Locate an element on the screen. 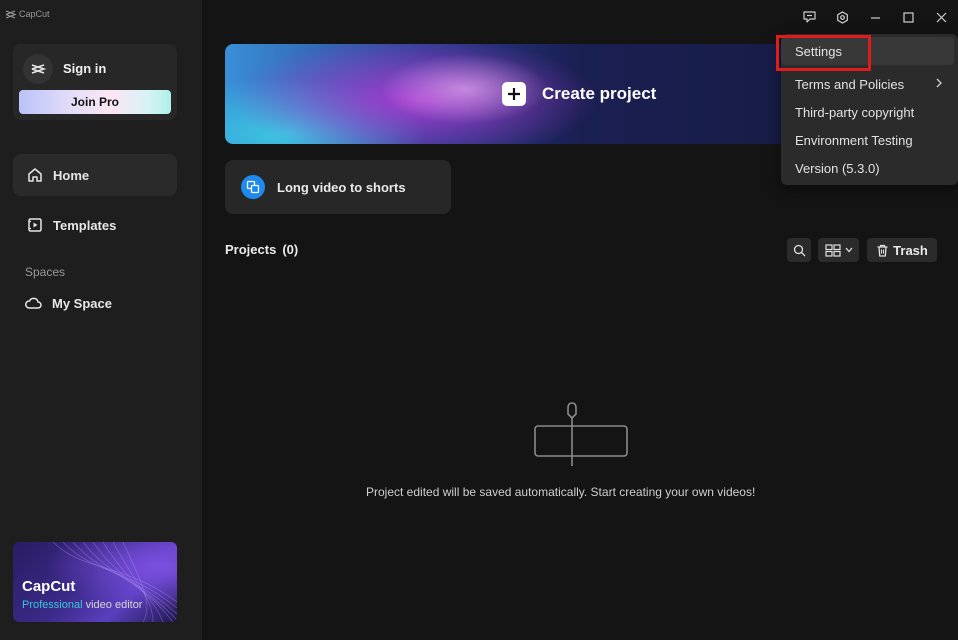  avatar is located at coordinates (38, 69).